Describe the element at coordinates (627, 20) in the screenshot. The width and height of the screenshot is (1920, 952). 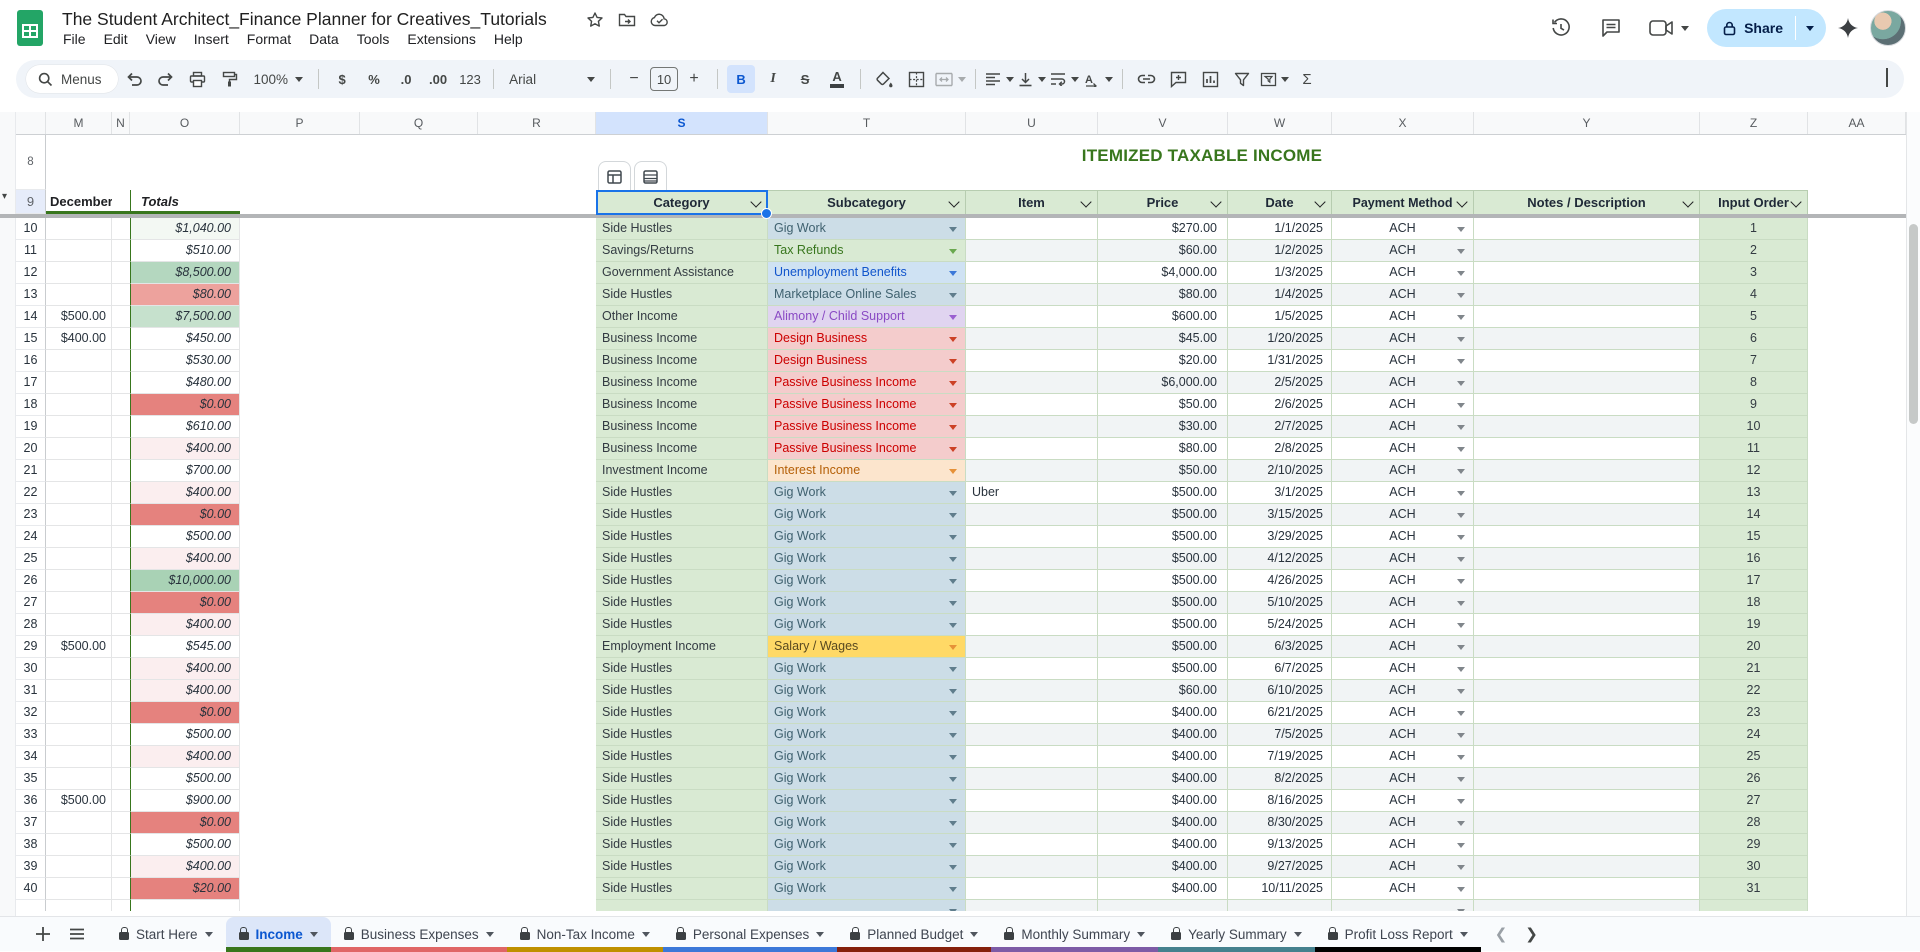
I see `move-to-folder-icon` at that location.